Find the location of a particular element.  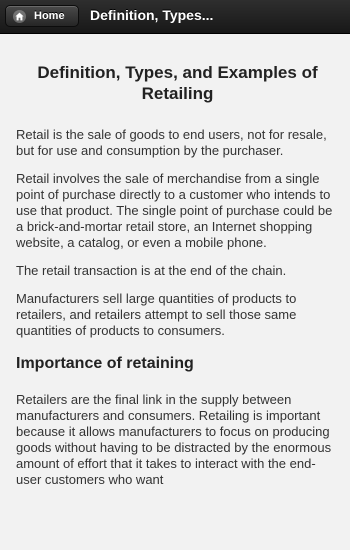

home-icon is located at coordinates (19, 16).